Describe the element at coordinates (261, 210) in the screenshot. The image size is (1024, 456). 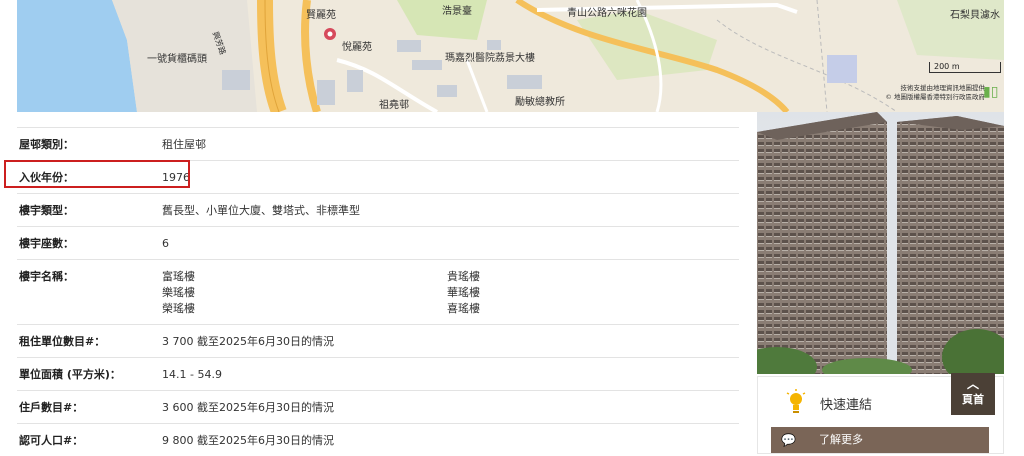
I see `value-block-type: 舊長型、小單位大廈、雙塔式、非標準型` at that location.